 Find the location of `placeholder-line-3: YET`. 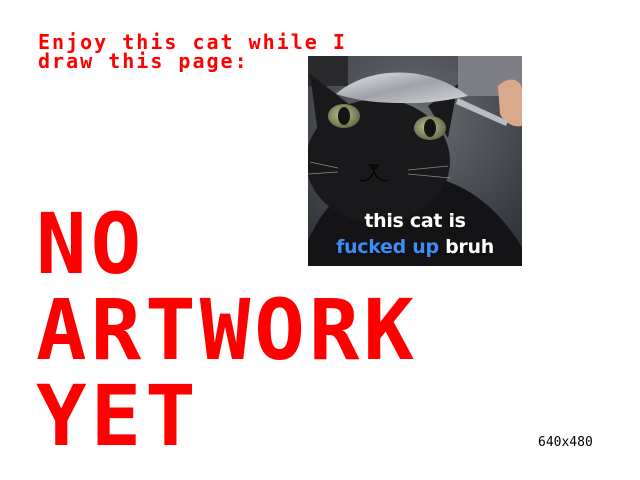

placeholder-line-3: YET is located at coordinates (118, 416).